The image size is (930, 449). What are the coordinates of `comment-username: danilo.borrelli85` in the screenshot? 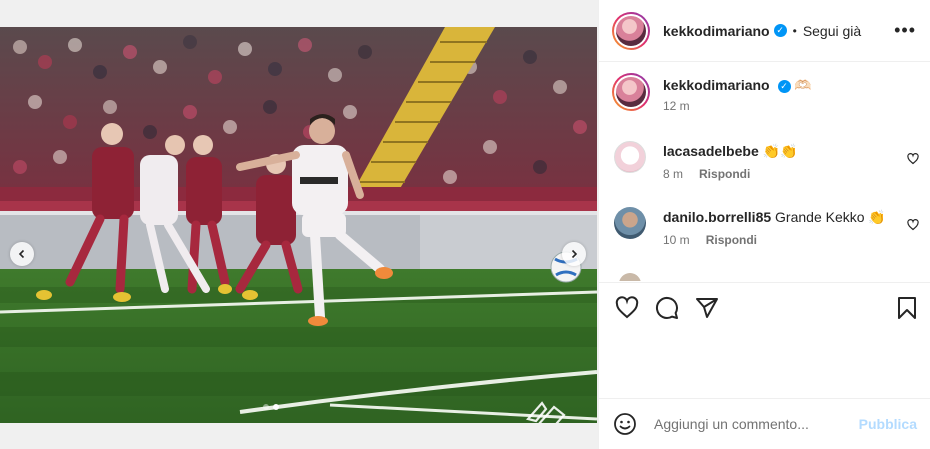 It's located at (717, 217).